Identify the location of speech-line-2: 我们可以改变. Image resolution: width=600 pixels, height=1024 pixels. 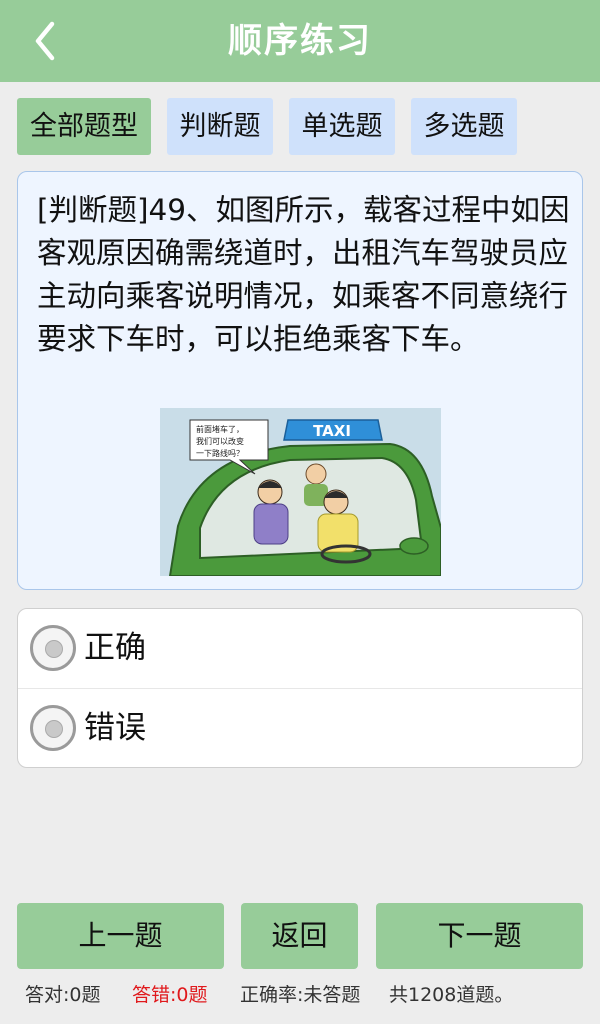
(220, 441).